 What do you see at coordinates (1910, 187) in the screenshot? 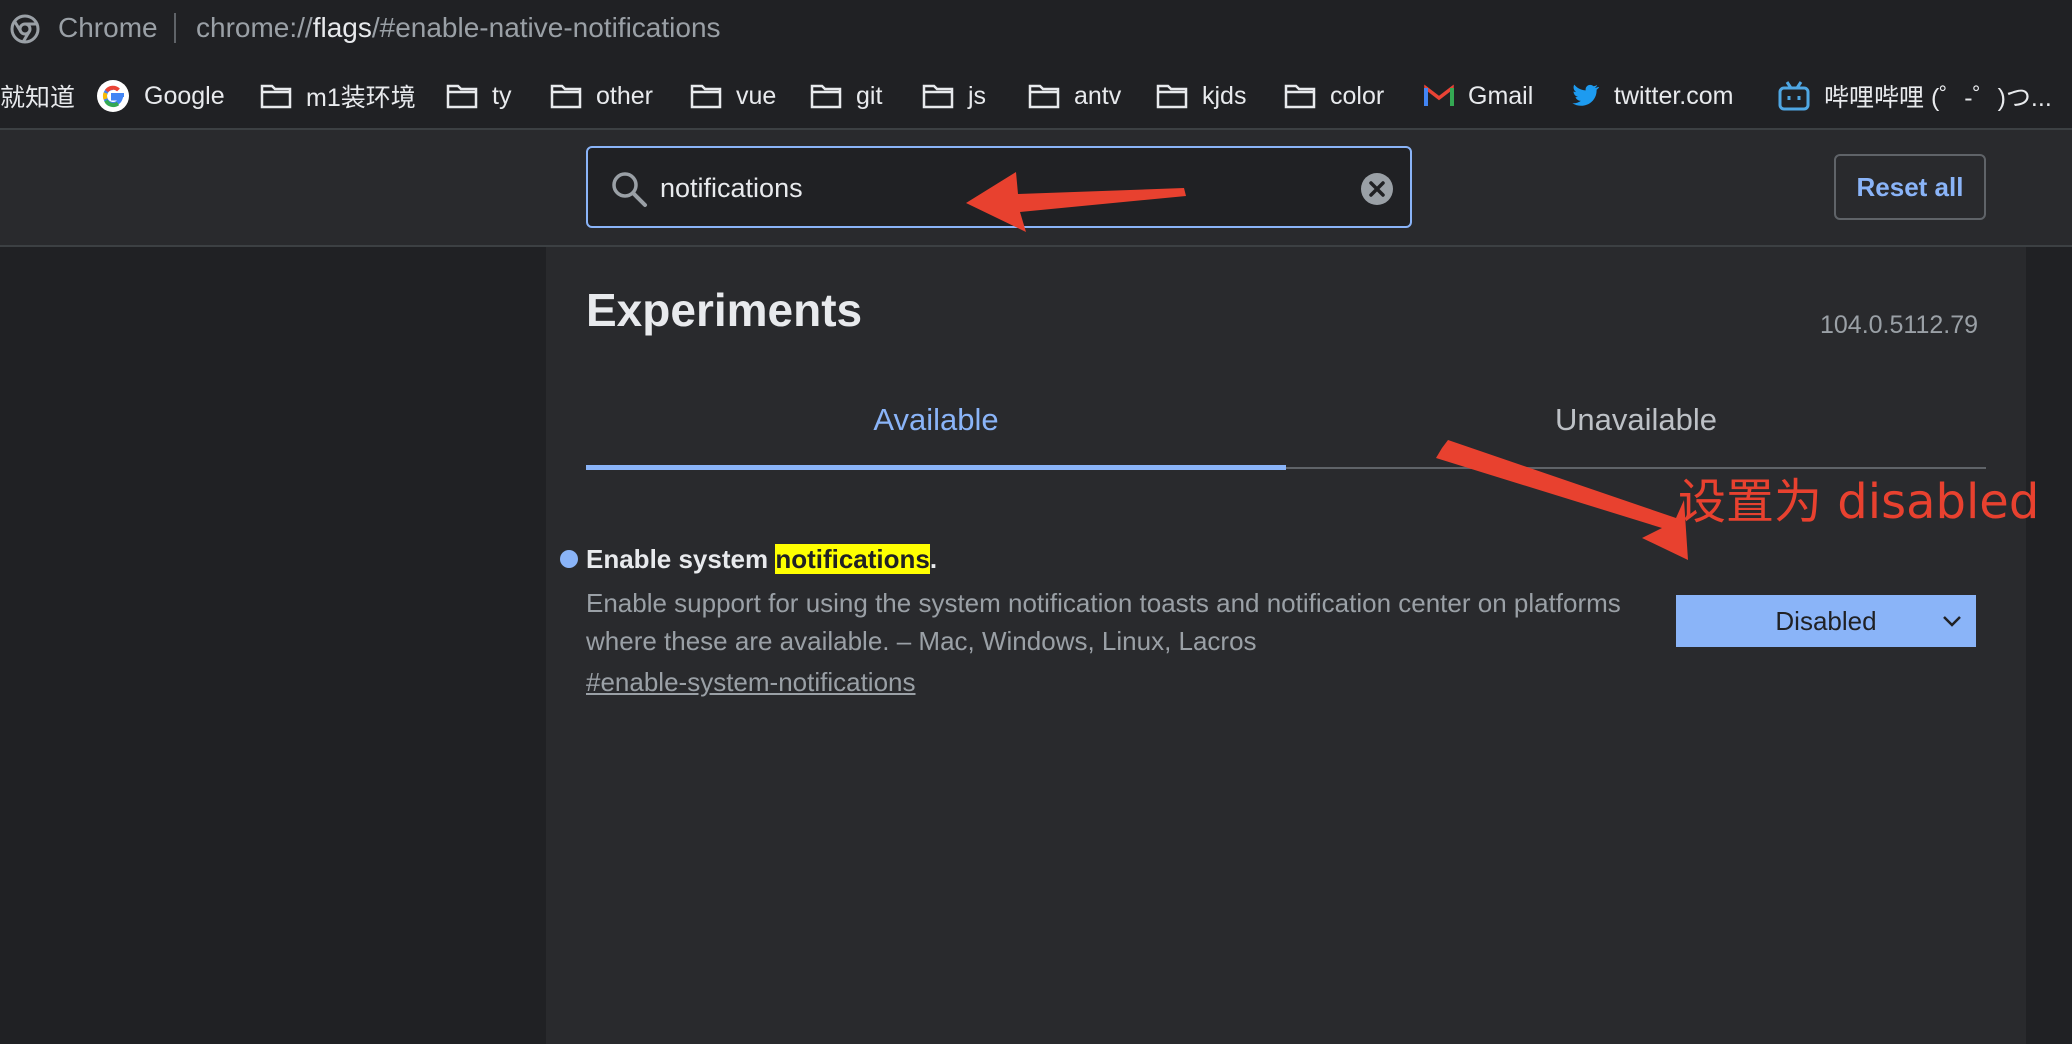
I see `reset-all-button: Reset all` at bounding box center [1910, 187].